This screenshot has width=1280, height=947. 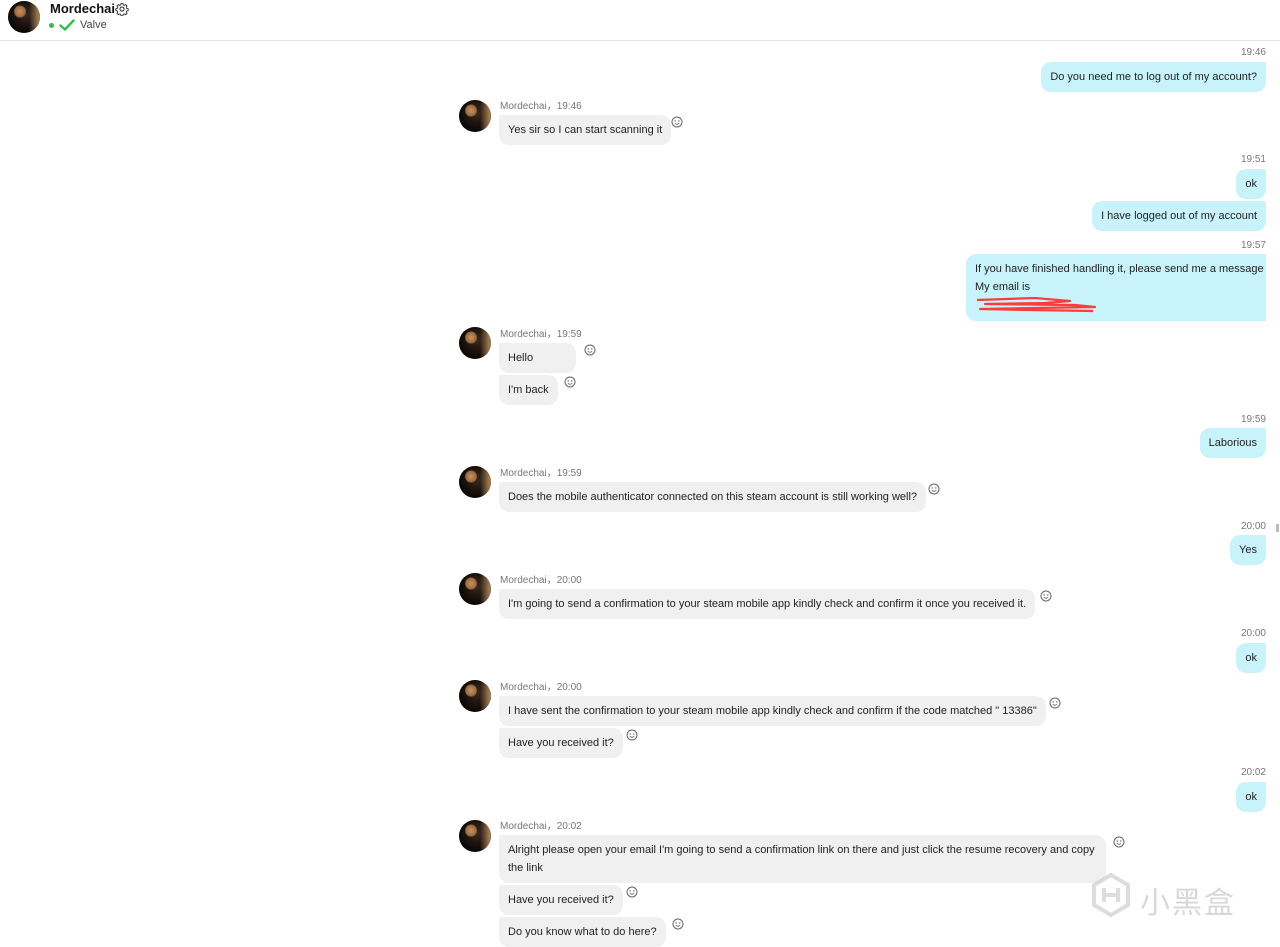 What do you see at coordinates (78, 25) in the screenshot?
I see `contact-status: Valve` at bounding box center [78, 25].